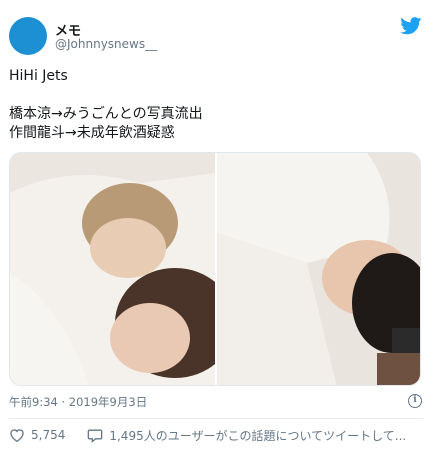  Describe the element at coordinates (48, 435) in the screenshot. I see `like-count: 5,754` at that location.